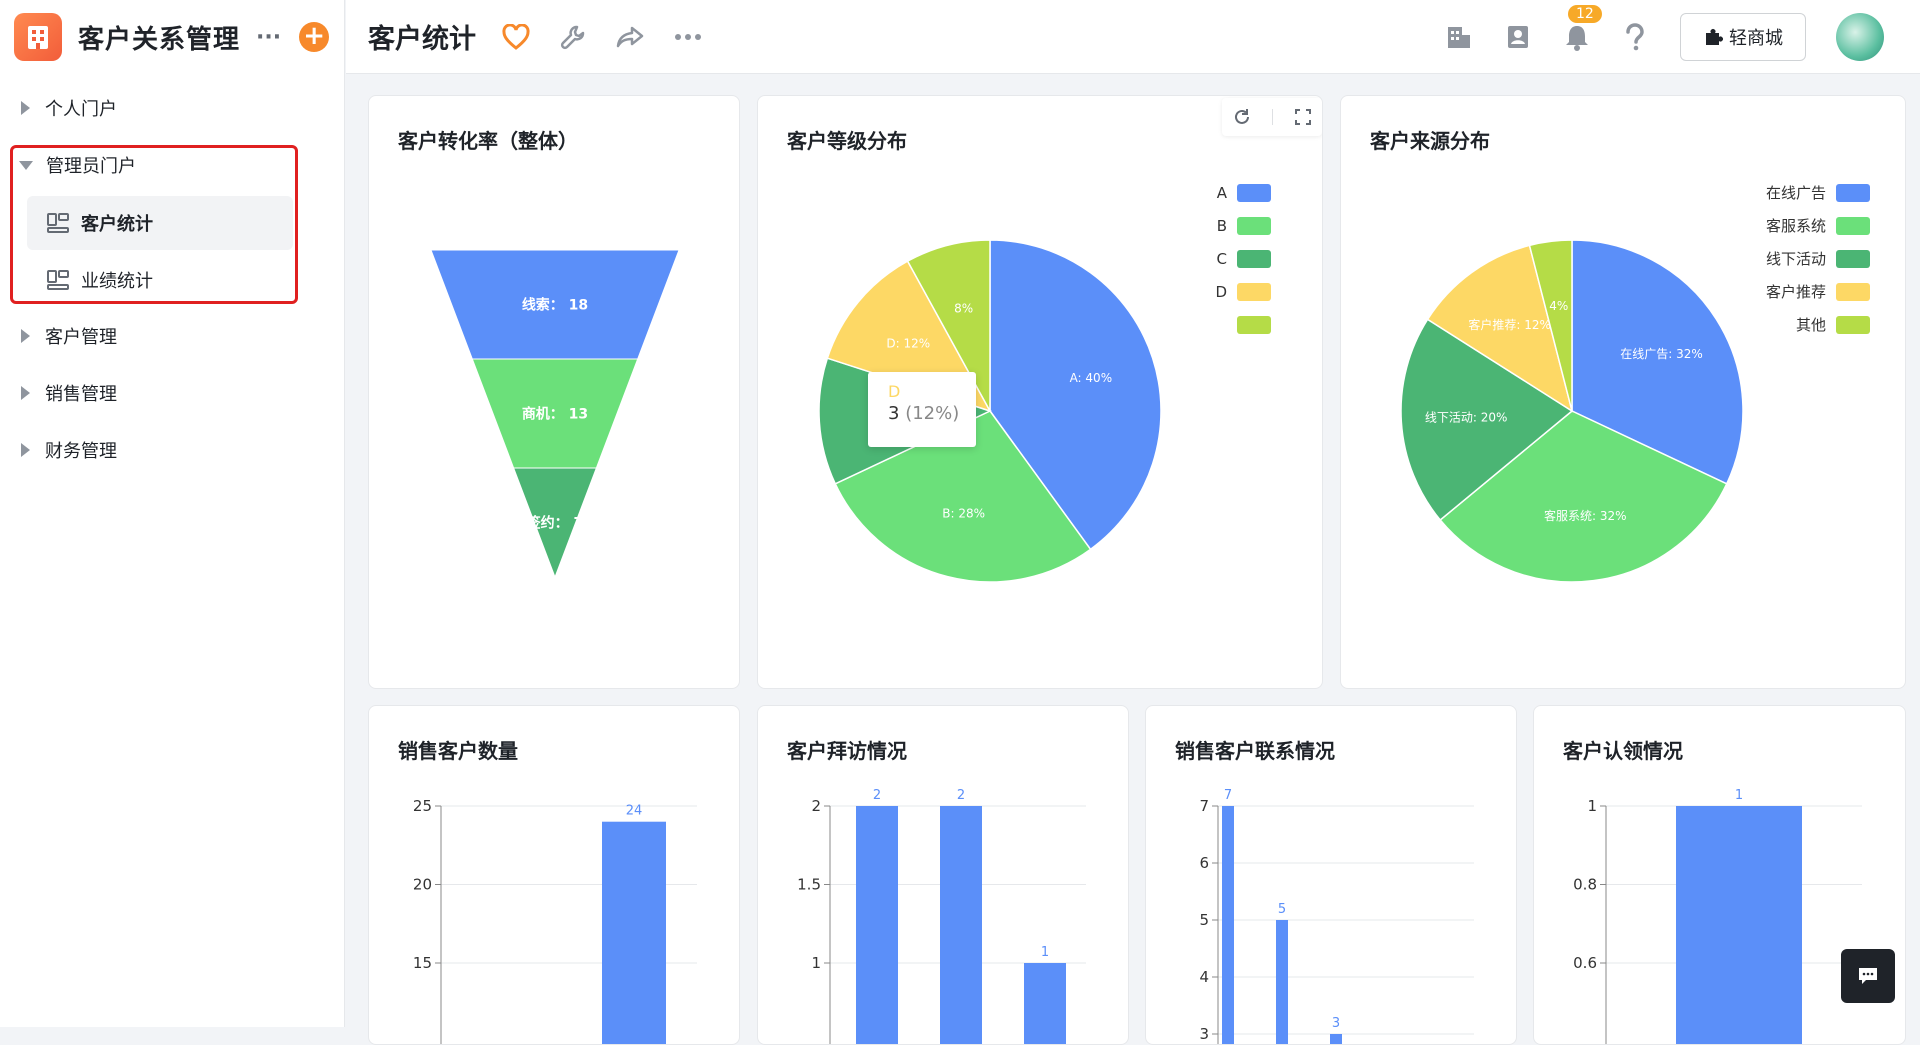 Image resolution: width=1920 pixels, height=1045 pixels. Describe the element at coordinates (1796, 292) in the screenshot. I see `legend-label: 客户推荐` at that location.